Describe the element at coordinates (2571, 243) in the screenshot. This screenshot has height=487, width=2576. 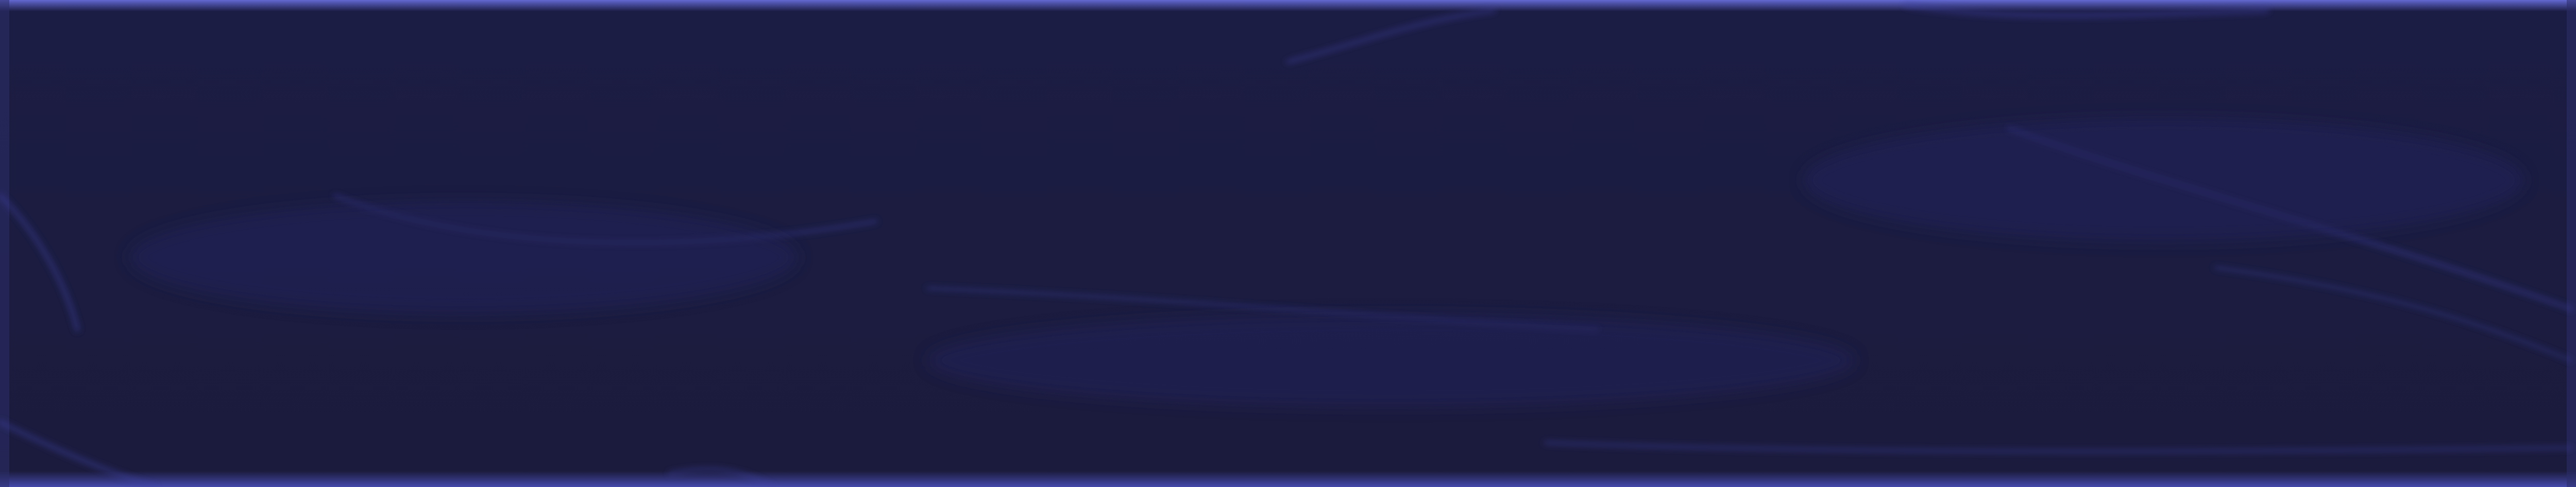
I see `right-edge` at that location.